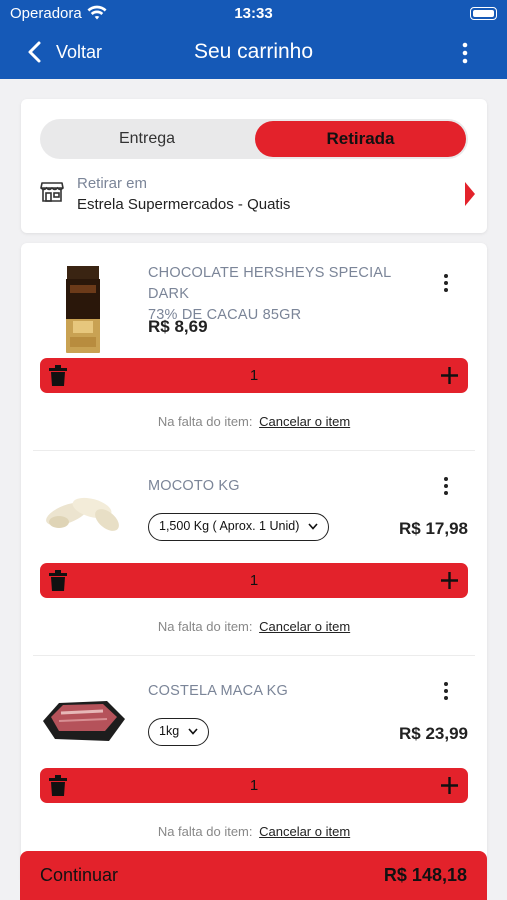 The height and width of the screenshot is (900, 507). What do you see at coordinates (229, 526) in the screenshot?
I see `weight-option-value: 1,500 Kg ( Aprox. 1 Unid)` at bounding box center [229, 526].